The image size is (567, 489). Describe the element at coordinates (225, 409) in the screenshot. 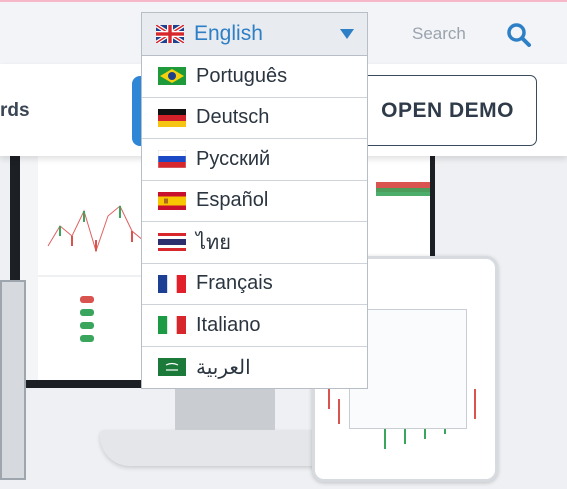

I see `monitor-stand-neck` at that location.